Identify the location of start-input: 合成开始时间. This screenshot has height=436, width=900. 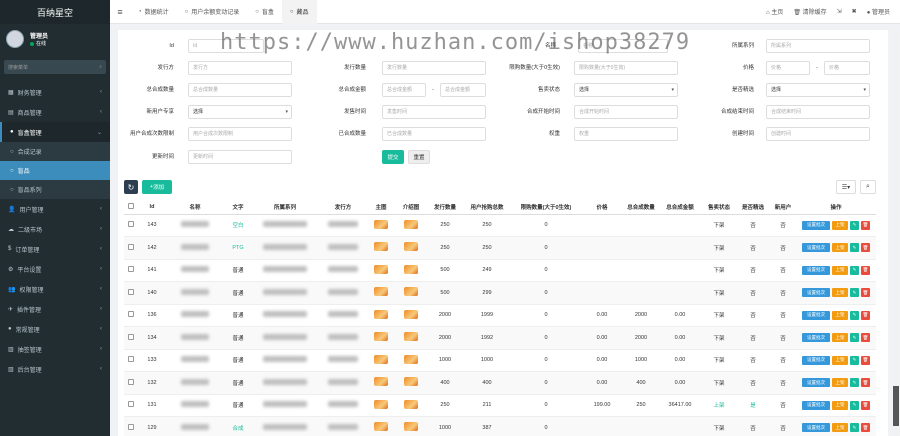
(626, 112).